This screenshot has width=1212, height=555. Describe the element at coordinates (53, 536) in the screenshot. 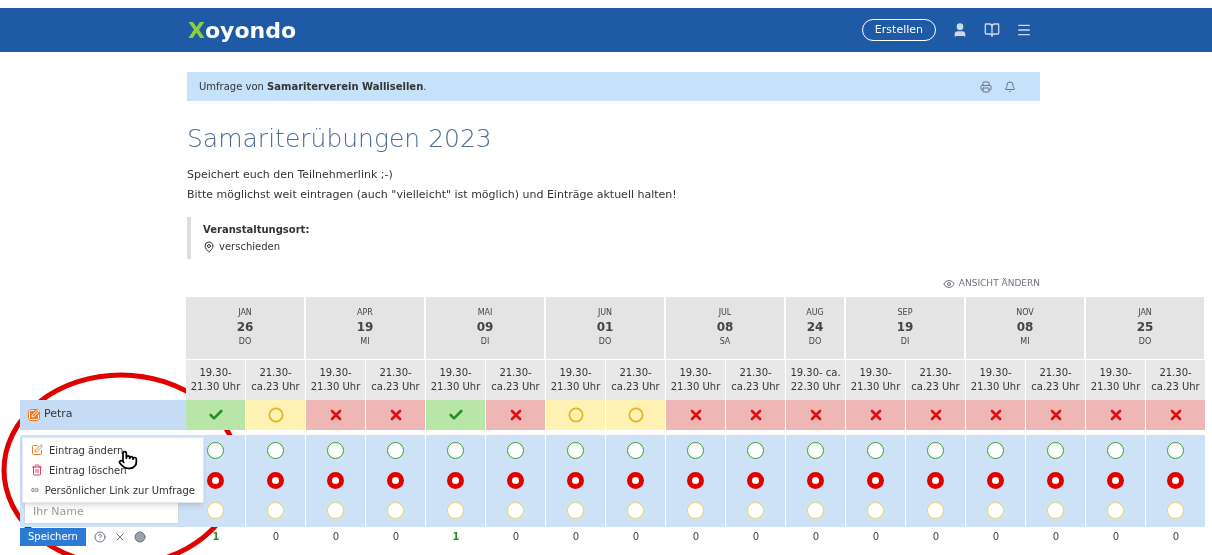

I see `save-button: Speichern` at that location.